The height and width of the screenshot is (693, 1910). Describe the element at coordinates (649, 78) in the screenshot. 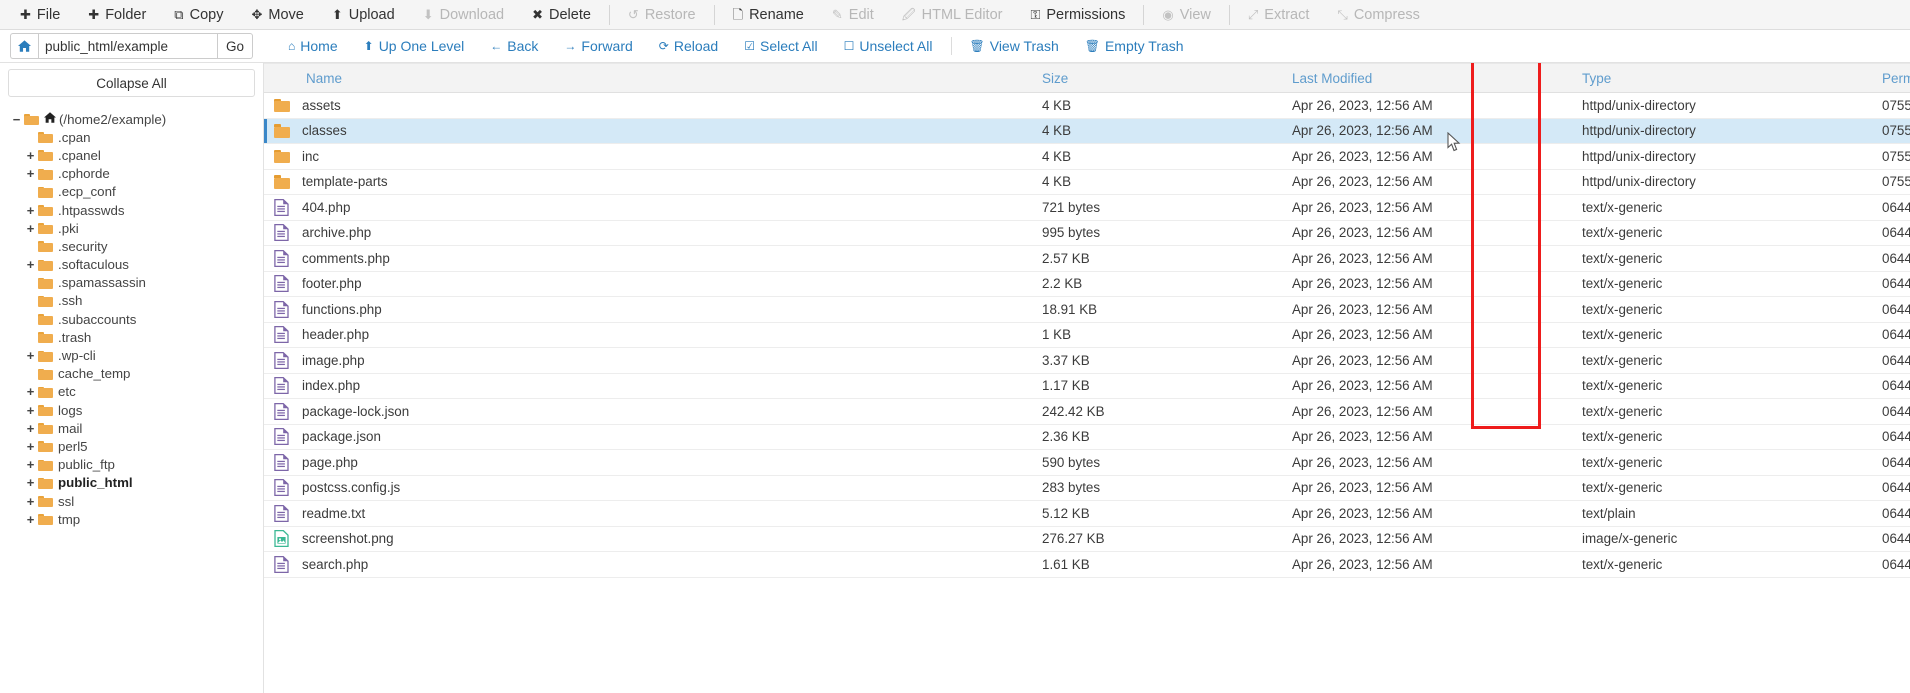

I see `column-header-name: Name` at that location.